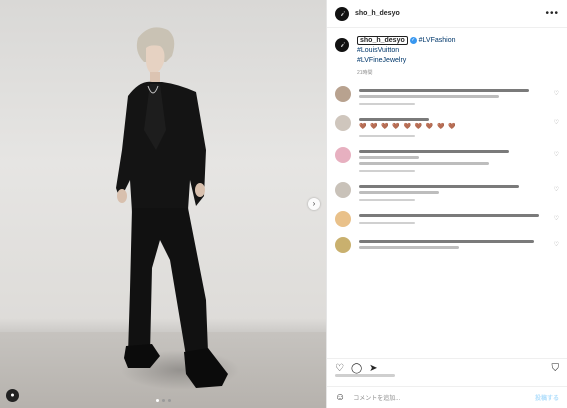  Describe the element at coordinates (408, 127) in the screenshot. I see `comment-emoji: 🤎 🤎 🤎 🤎 🤎 🤎 🤎 🤎 🤎` at that location.